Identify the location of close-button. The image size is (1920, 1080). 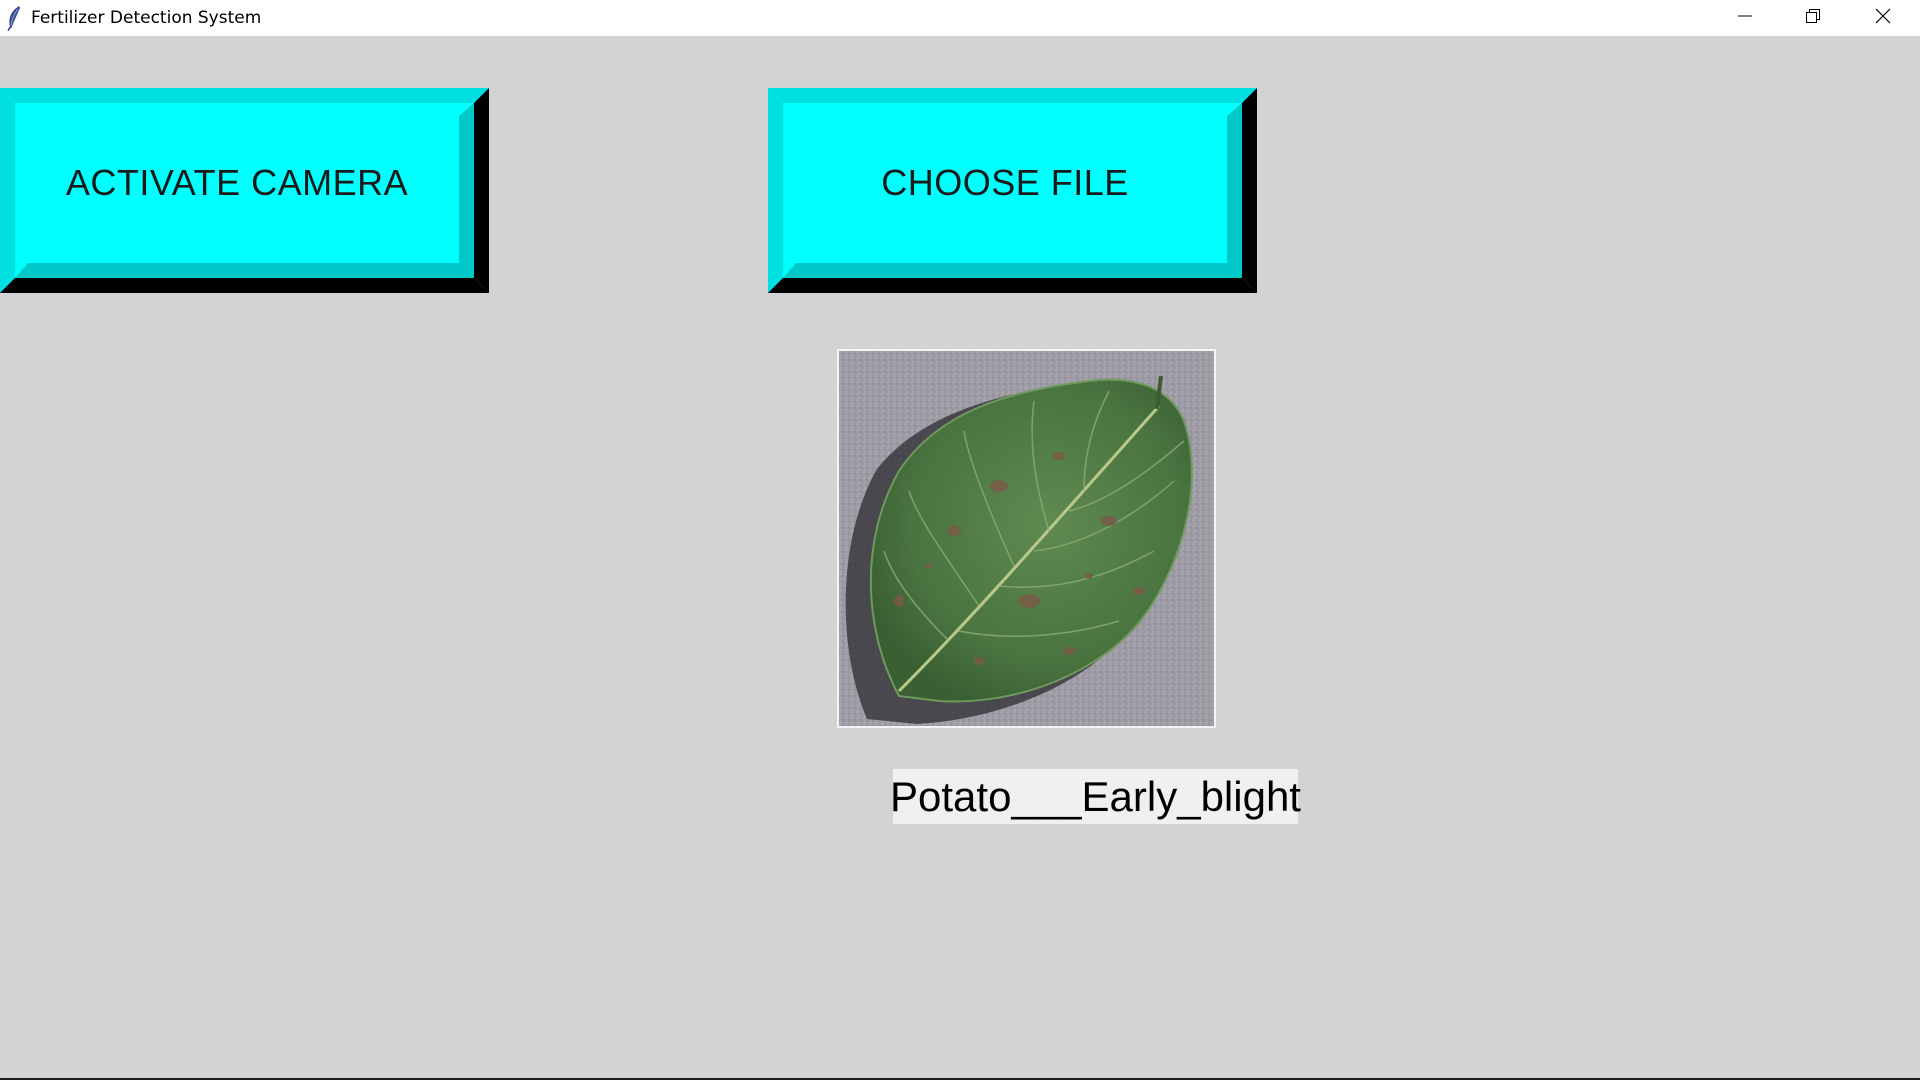
(1883, 18).